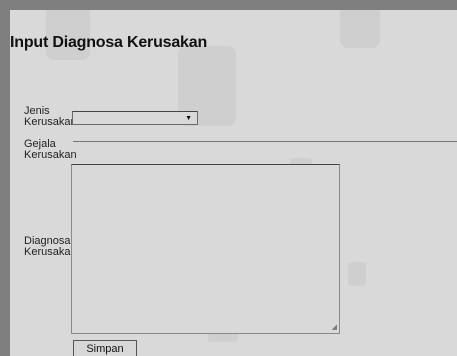 The image size is (457, 356). I want to click on jenis-kerusakan-select: ▼, so click(135, 118).